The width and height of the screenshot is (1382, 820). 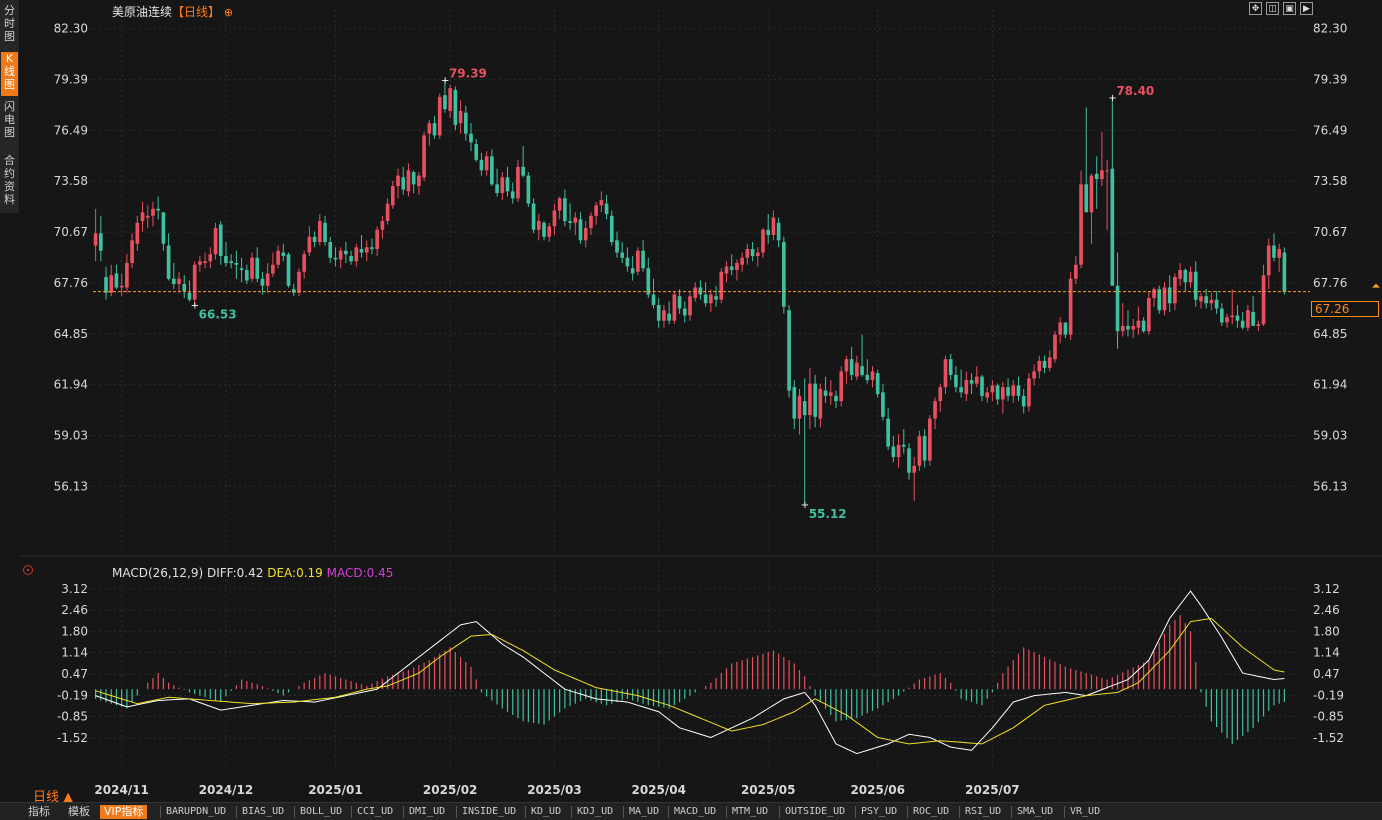 I want to click on restore-icon: ◫, so click(x=1272, y=8).